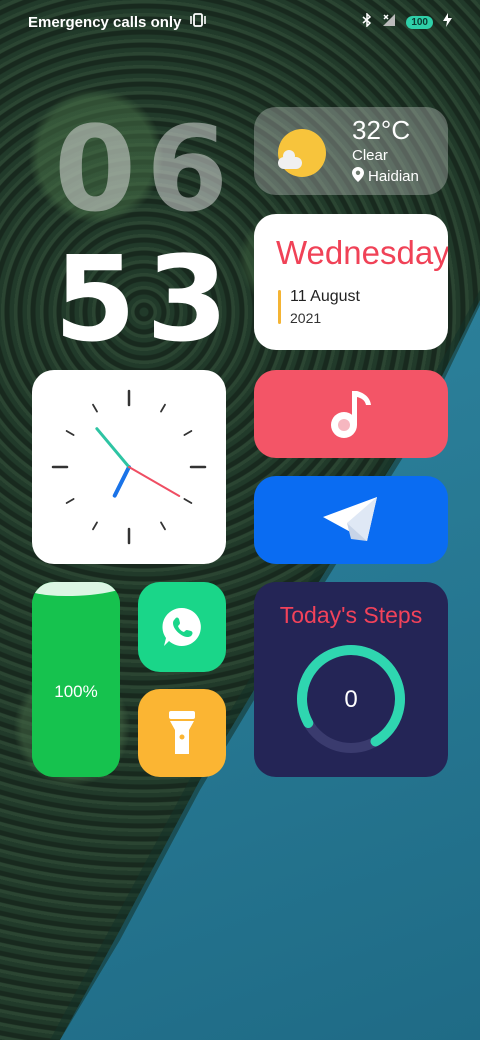  What do you see at coordinates (306, 318) in the screenshot?
I see `date-year: 2021` at bounding box center [306, 318].